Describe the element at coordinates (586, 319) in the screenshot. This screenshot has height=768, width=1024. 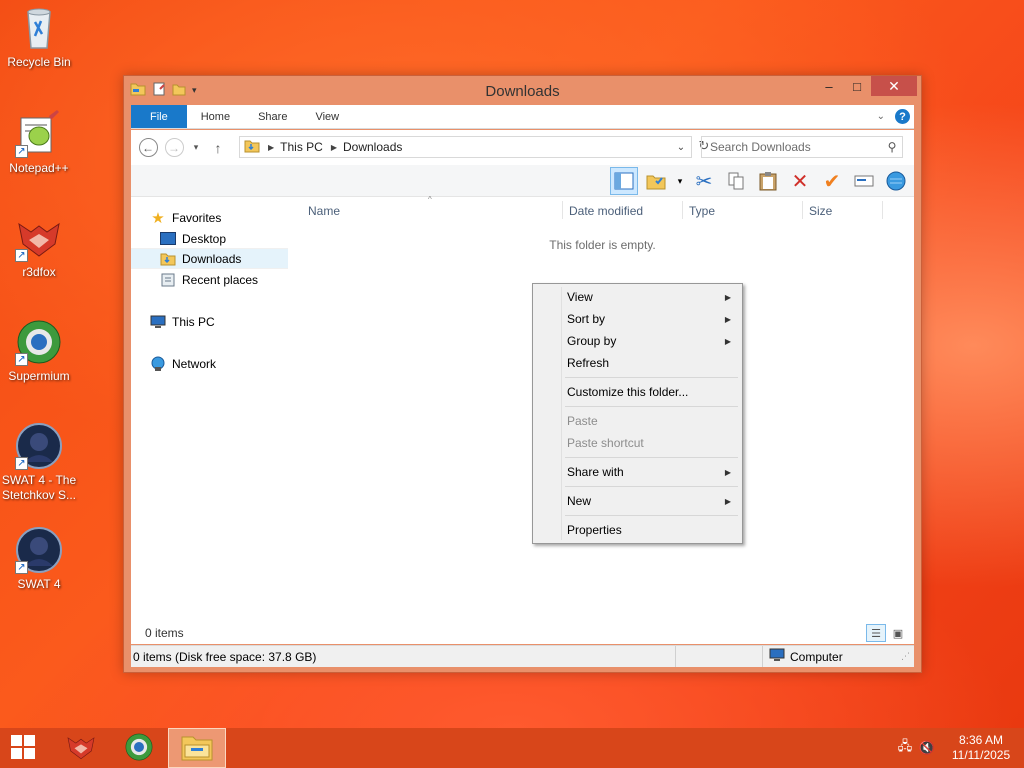
I see `menu-item-label: Sort by` at that location.